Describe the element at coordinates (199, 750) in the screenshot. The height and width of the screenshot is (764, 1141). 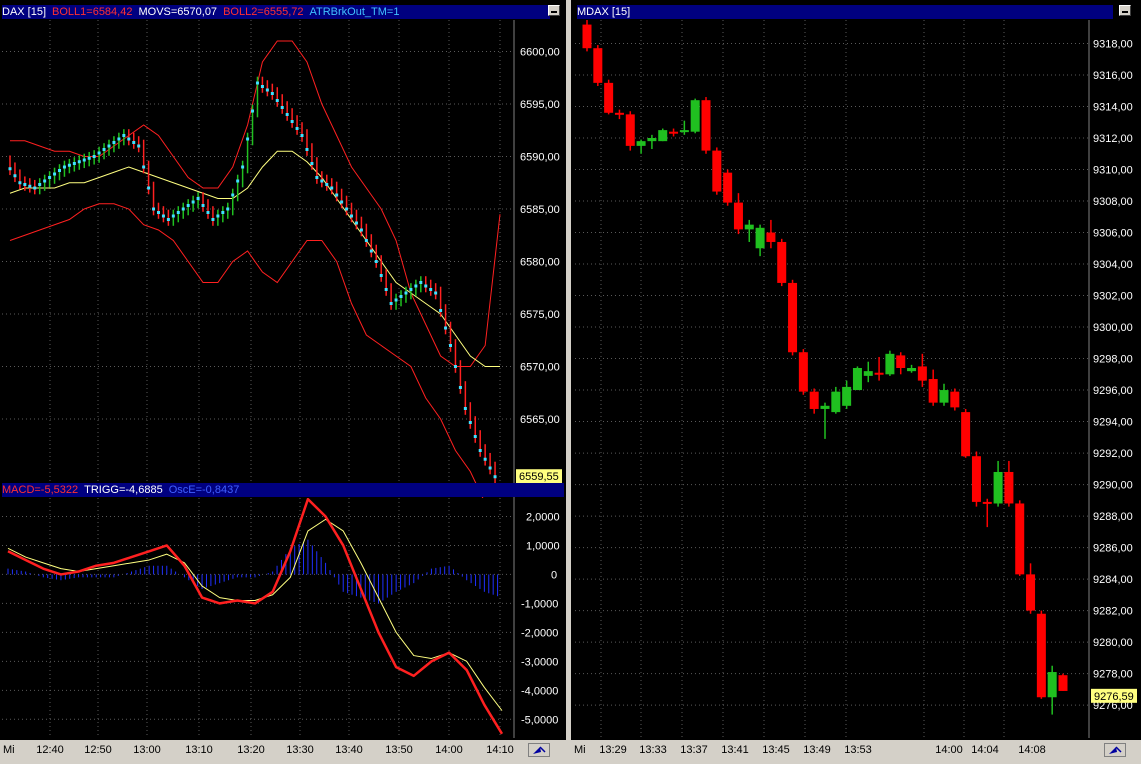
I see `dax-time-label: 13:10` at that location.